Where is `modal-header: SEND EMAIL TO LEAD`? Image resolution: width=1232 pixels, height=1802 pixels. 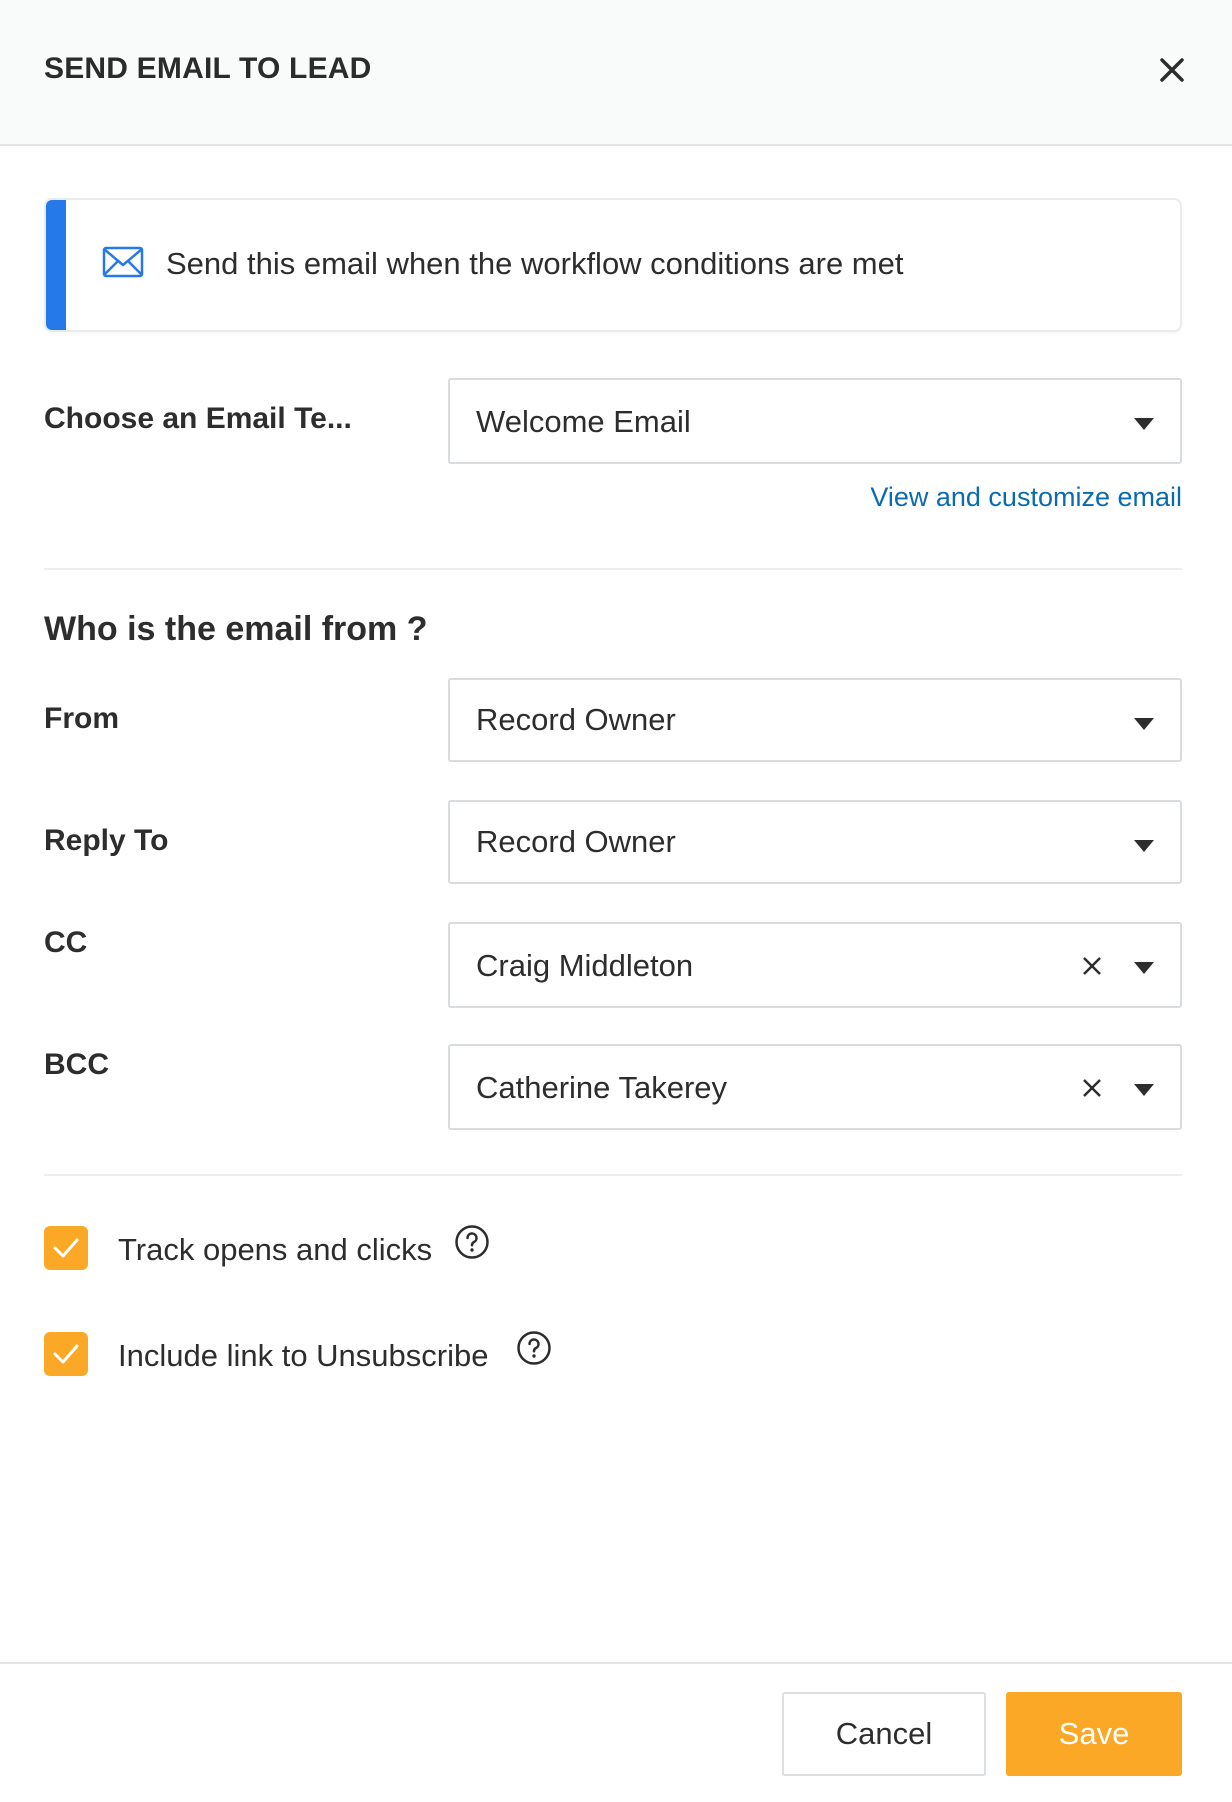 modal-header: SEND EMAIL TO LEAD is located at coordinates (616, 73).